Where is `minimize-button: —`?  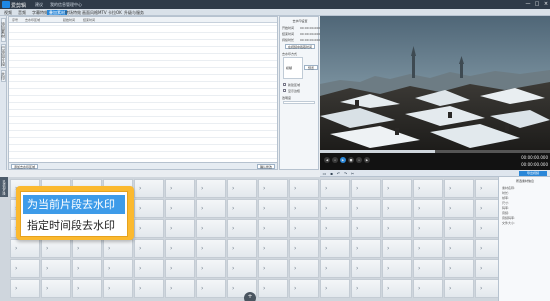 minimize-button: — is located at coordinates (528, 4).